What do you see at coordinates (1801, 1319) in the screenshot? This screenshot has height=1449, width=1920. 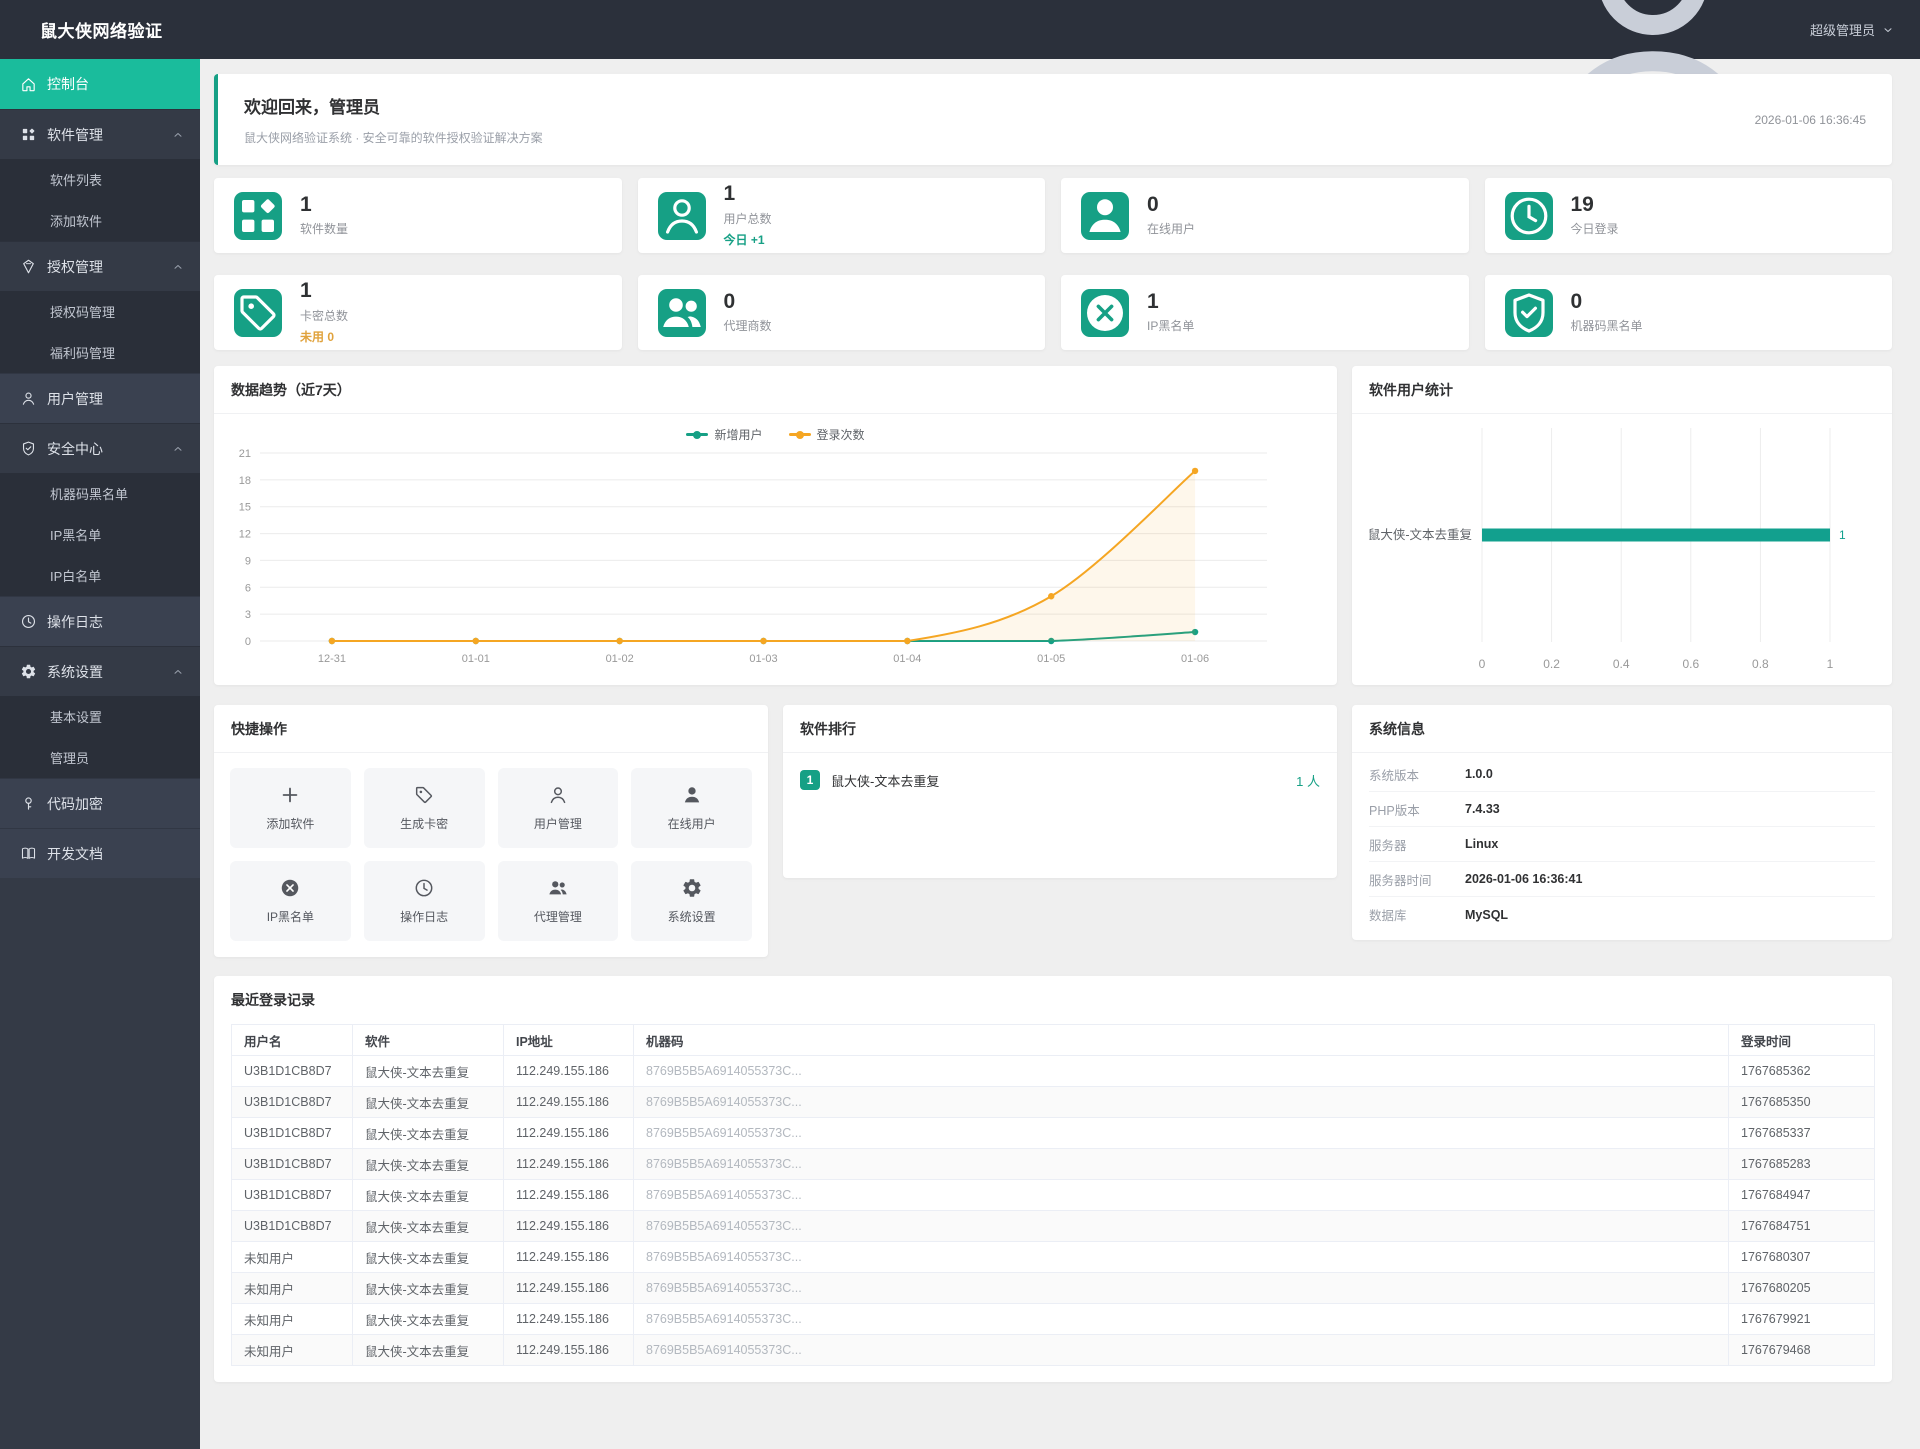 I see `table-cell: 1767679921` at bounding box center [1801, 1319].